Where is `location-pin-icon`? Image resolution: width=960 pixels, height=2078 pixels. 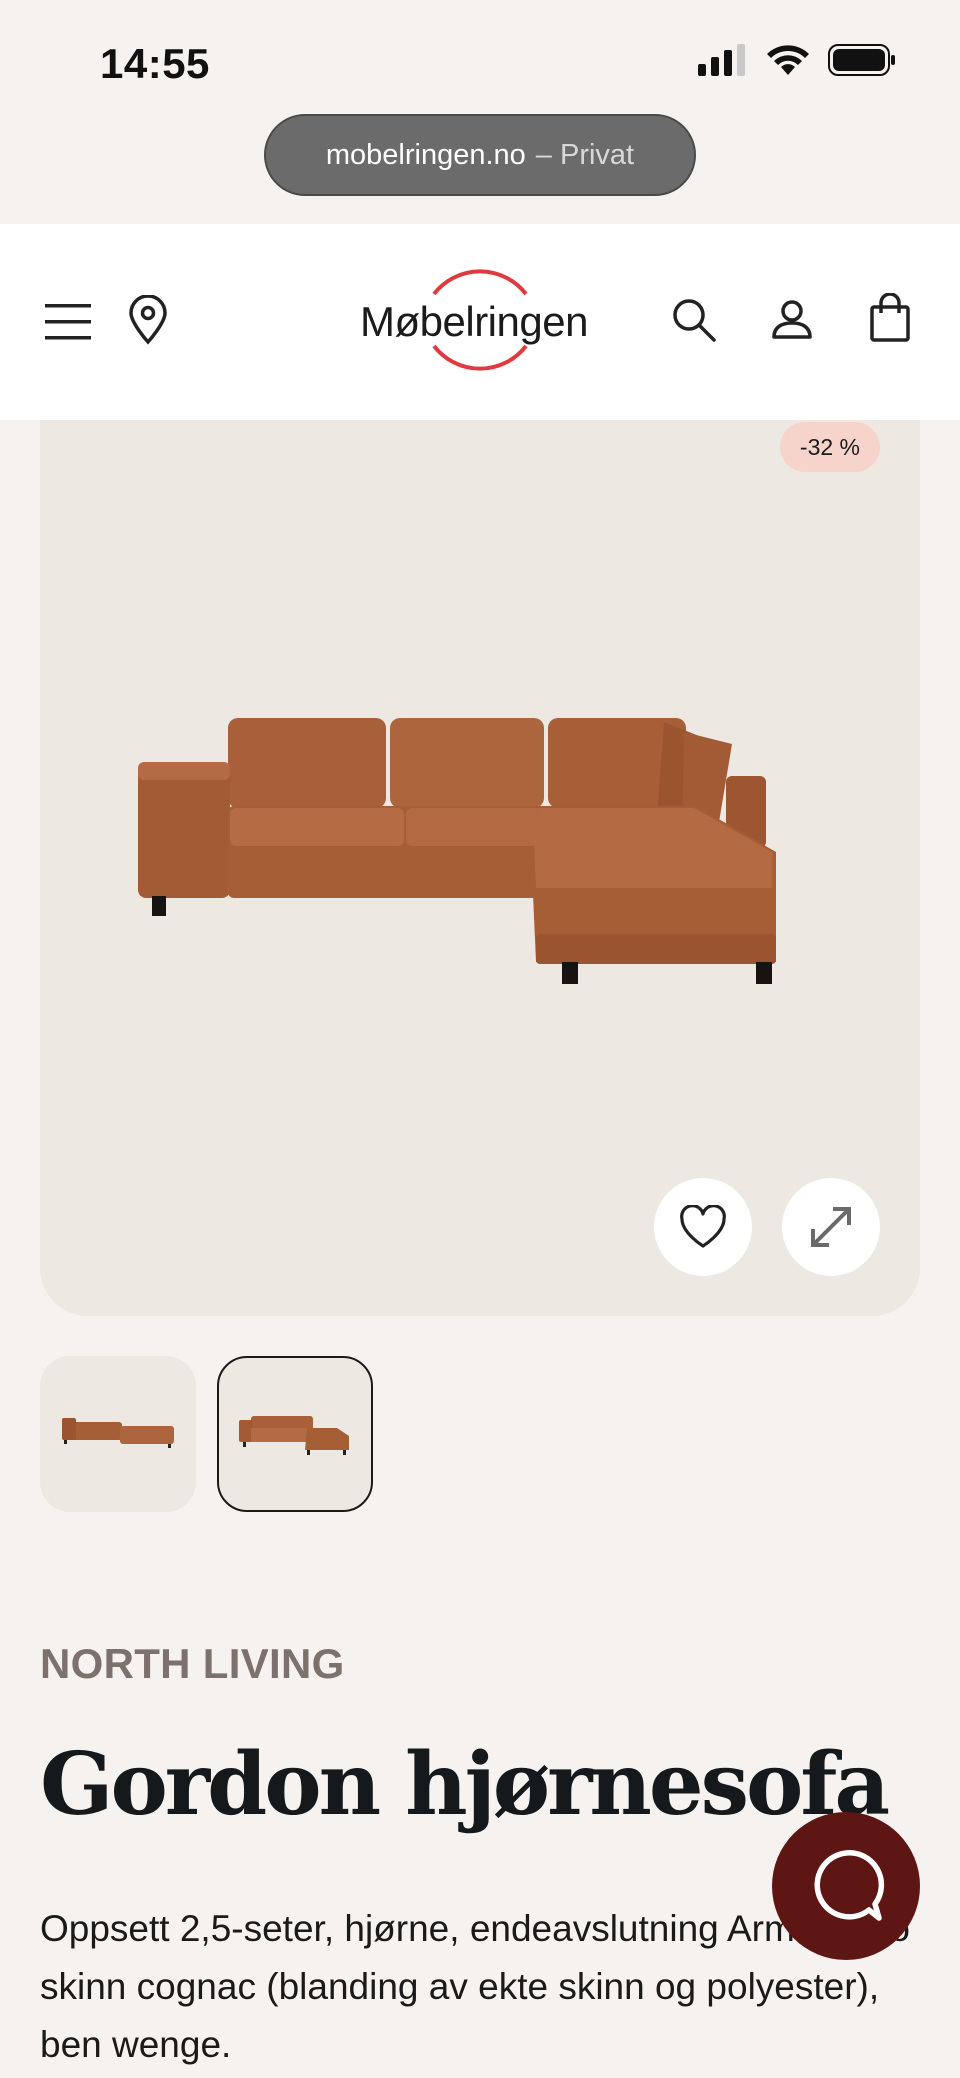 location-pin-icon is located at coordinates (148, 320).